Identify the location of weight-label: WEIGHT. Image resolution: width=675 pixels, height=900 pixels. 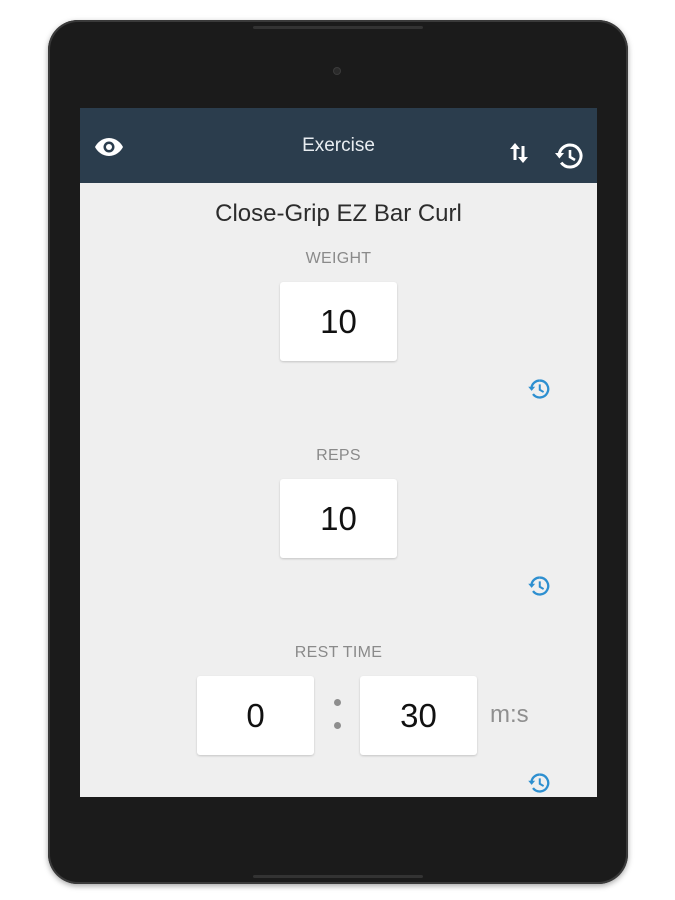
(338, 258).